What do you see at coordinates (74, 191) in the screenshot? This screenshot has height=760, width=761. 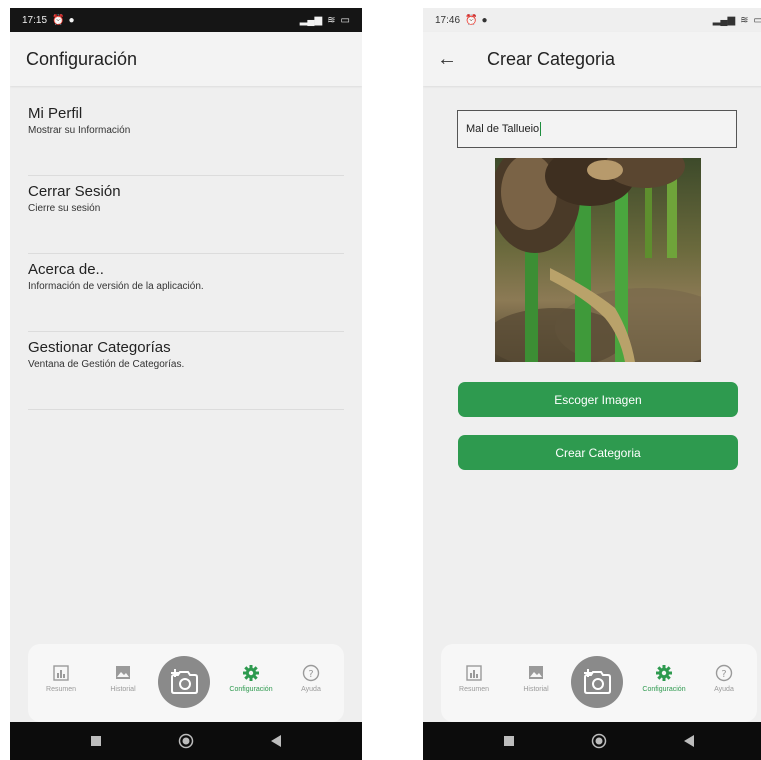 I see `menu-item-title: Cerrar Sesión` at bounding box center [74, 191].